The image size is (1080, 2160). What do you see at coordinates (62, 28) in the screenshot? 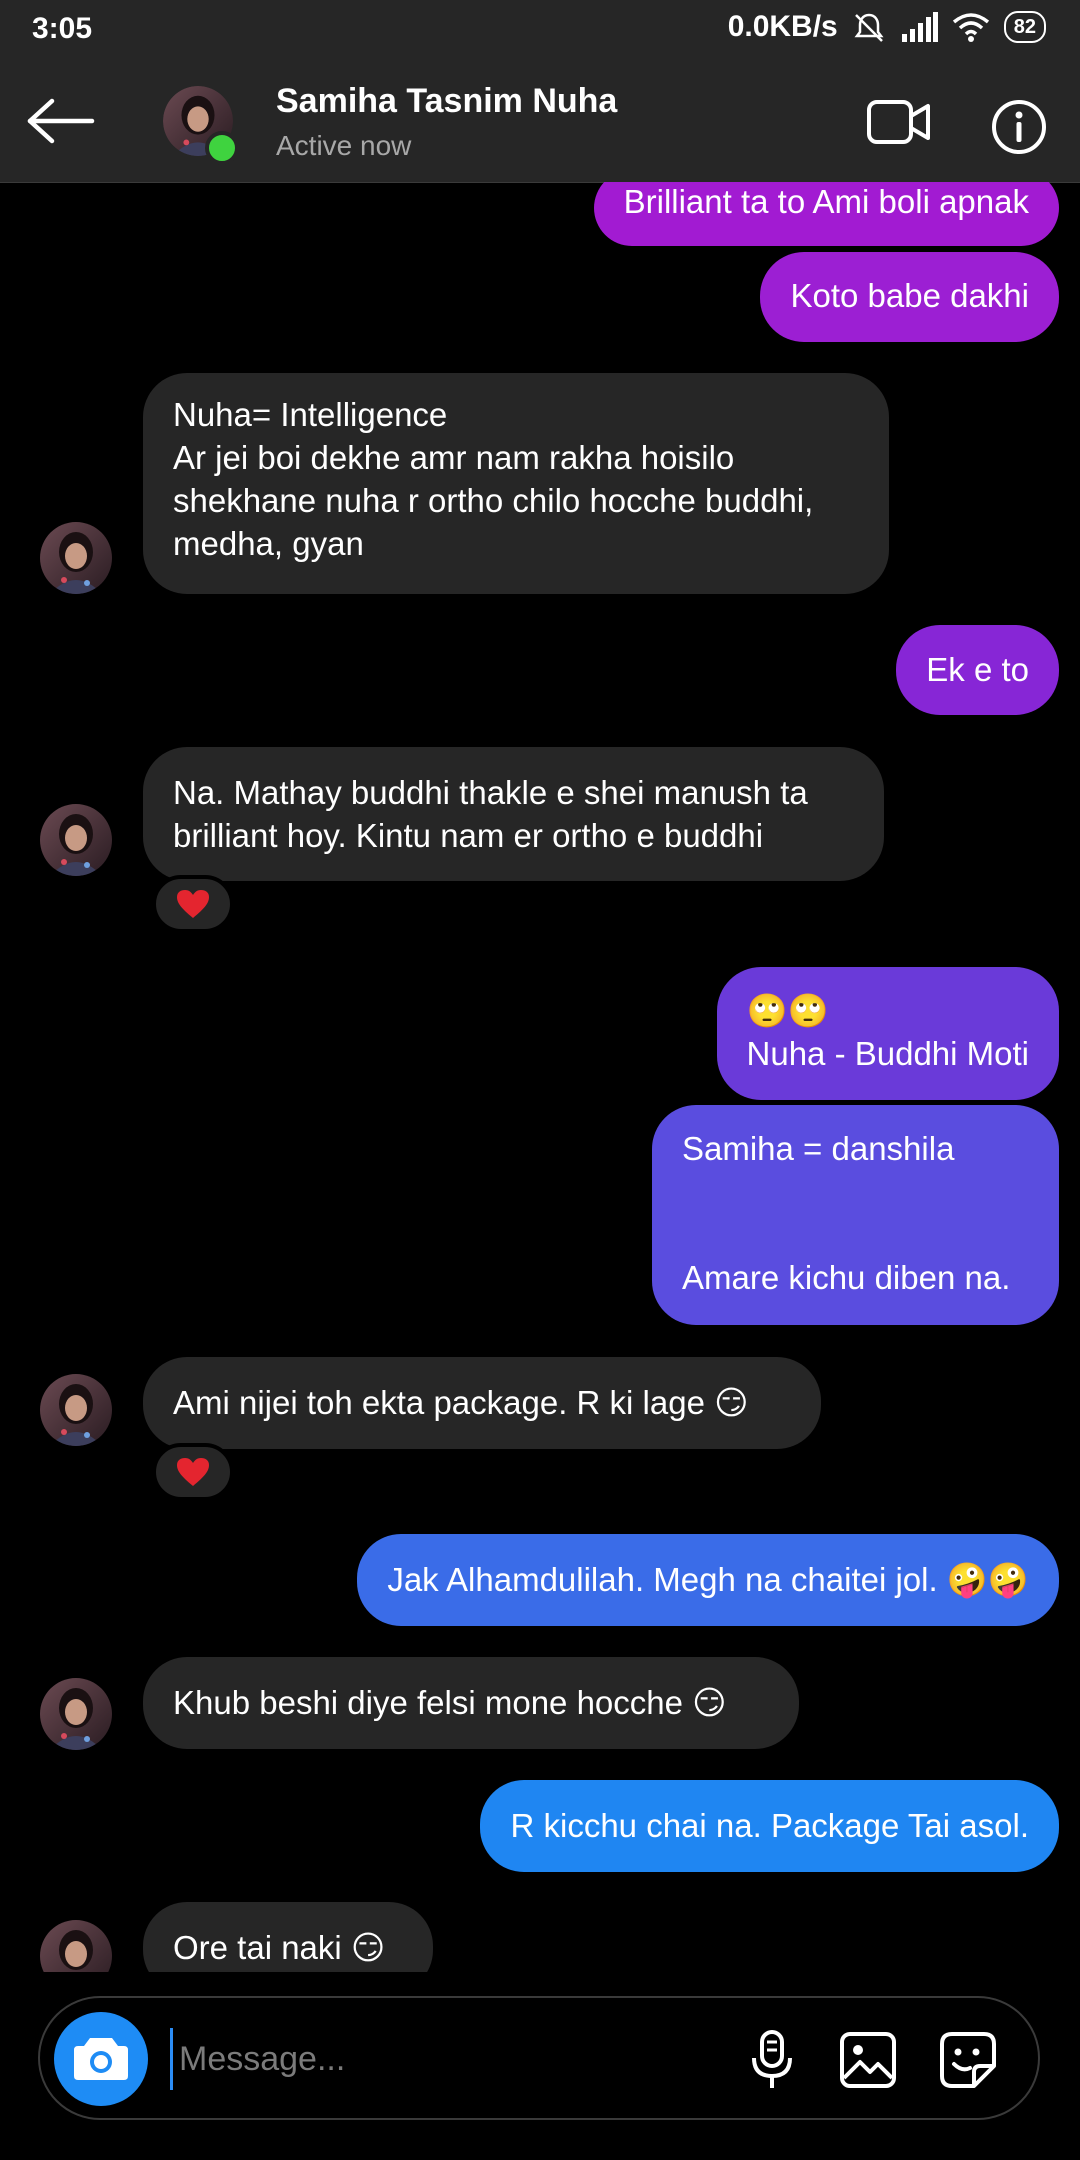
I see `status-time: 3:05` at bounding box center [62, 28].